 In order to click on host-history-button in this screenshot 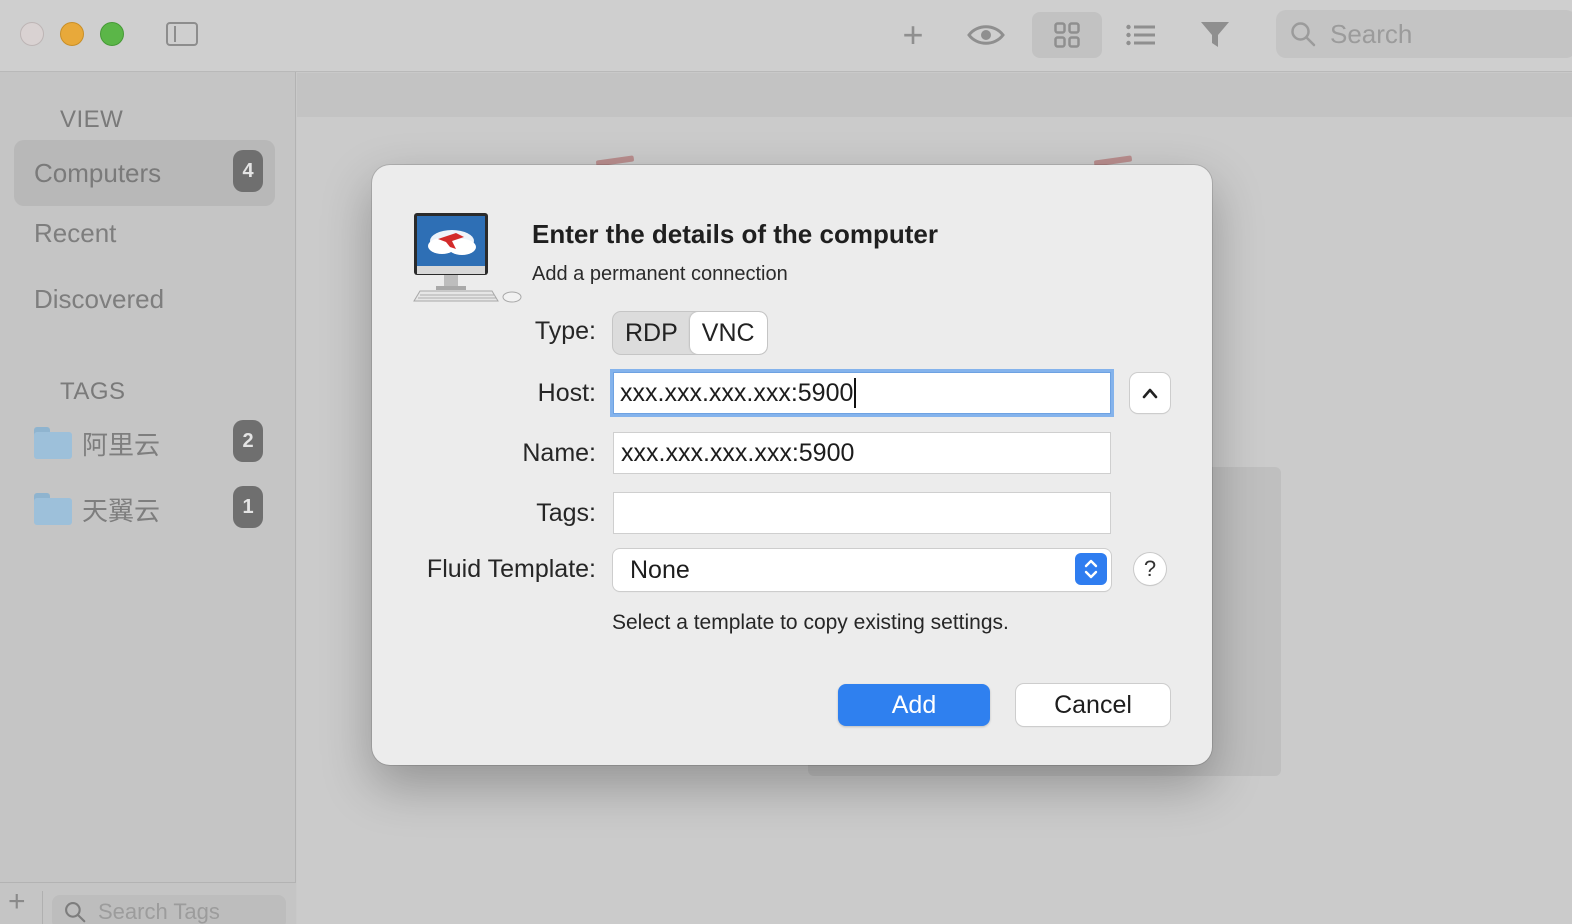, I will do `click(1150, 393)`.